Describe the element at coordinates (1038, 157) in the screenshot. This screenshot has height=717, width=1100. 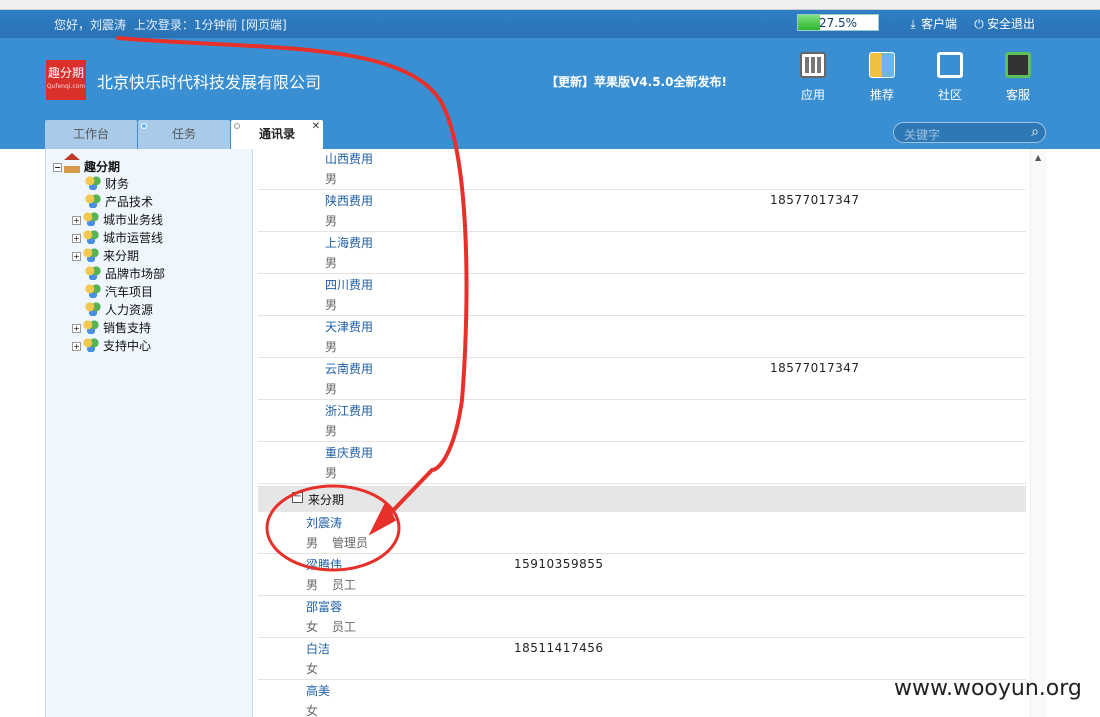
I see `scroll-up-icon: ▲` at that location.